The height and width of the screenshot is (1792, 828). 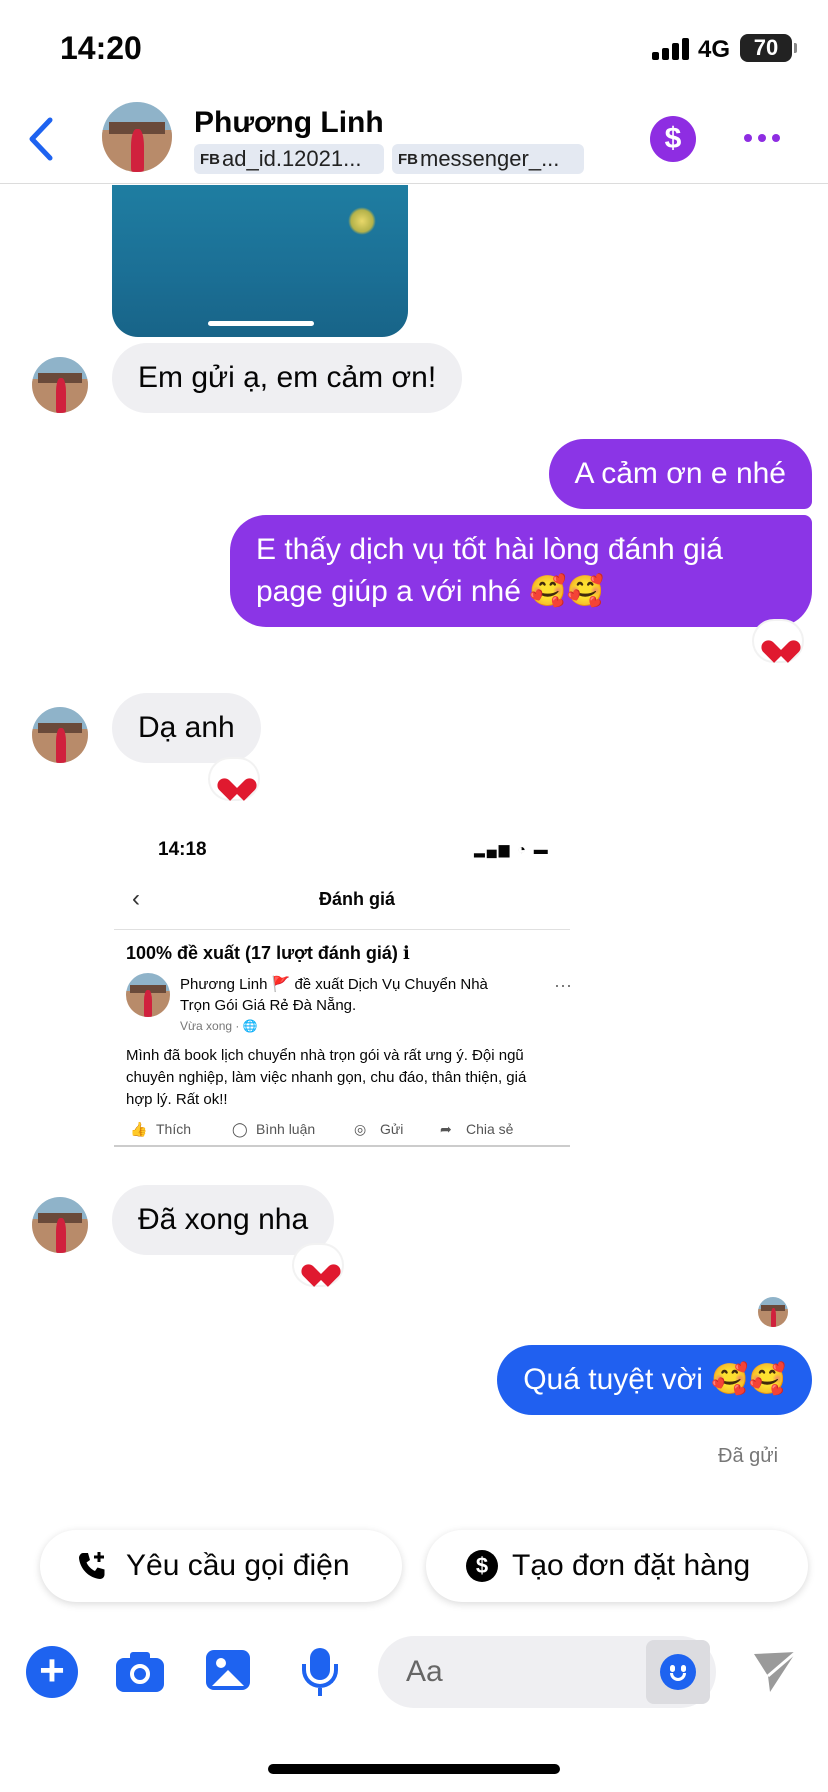 I want to click on emoji-icon, so click(x=678, y=1672).